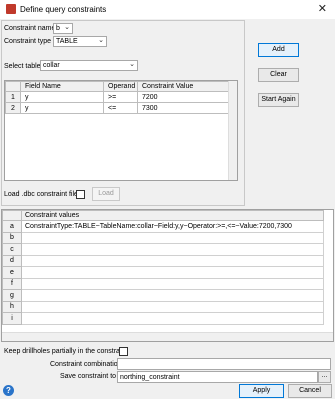 Image resolution: width=335 pixels, height=399 pixels. Describe the element at coordinates (41, 194) in the screenshot. I see `load-dbc-label: Load .dbc constraint file` at that location.